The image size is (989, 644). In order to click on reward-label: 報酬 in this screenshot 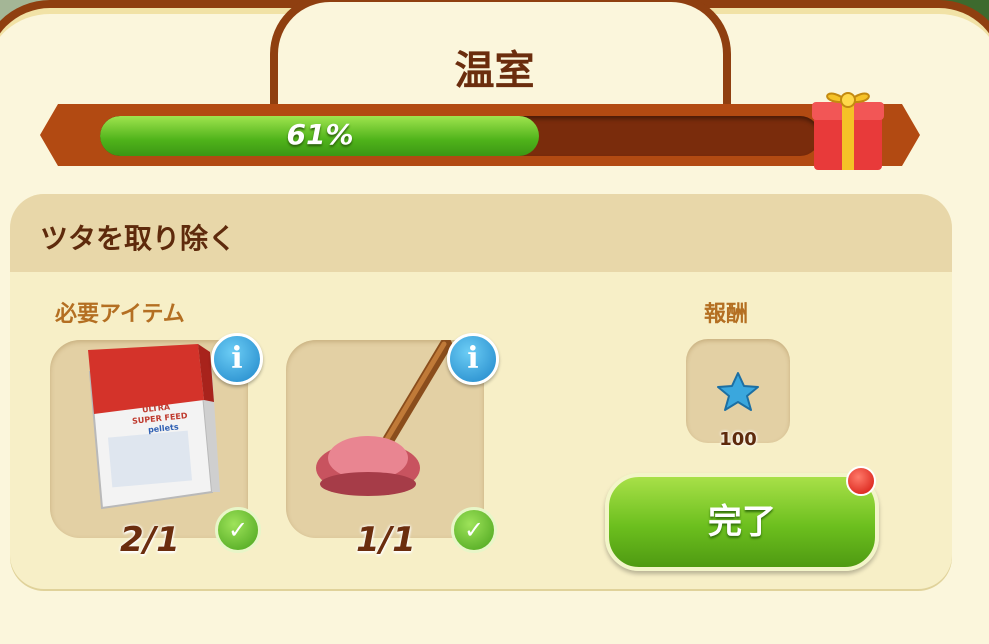, I will do `click(726, 314)`.